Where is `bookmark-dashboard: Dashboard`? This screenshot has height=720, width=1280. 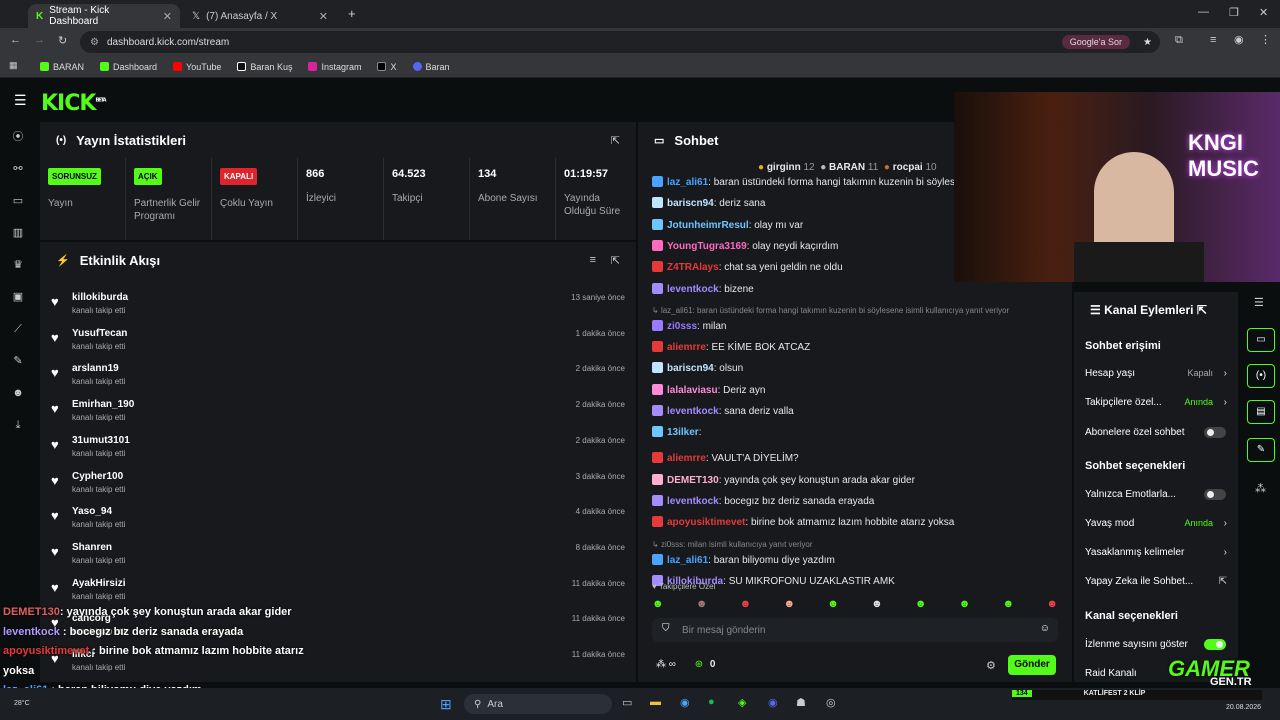
bookmark-dashboard: Dashboard is located at coordinates (128, 67).